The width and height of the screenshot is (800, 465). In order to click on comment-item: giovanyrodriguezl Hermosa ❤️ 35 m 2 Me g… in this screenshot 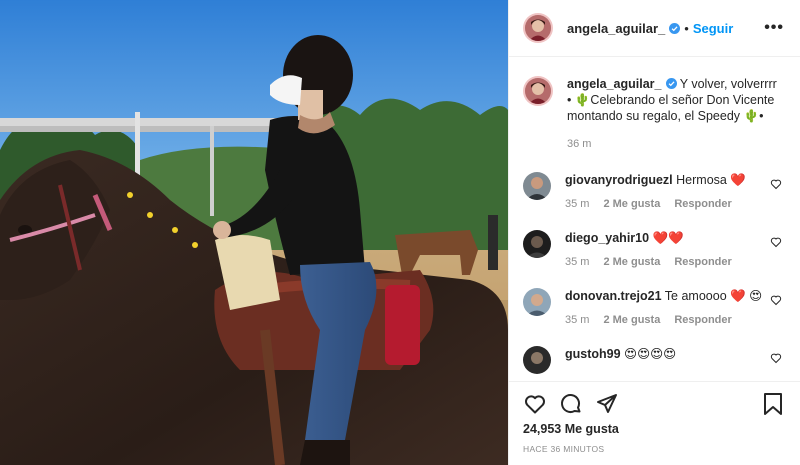, I will do `click(653, 192)`.